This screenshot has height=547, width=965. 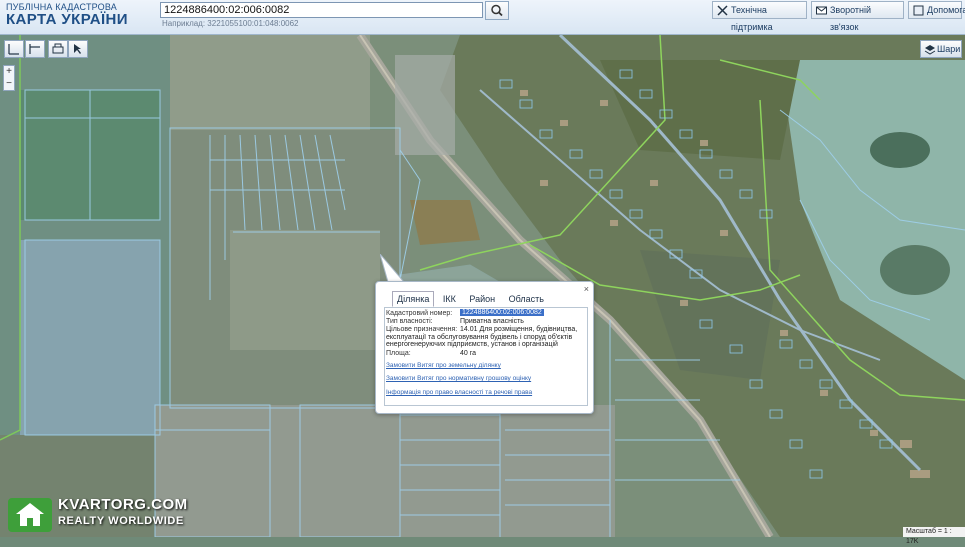 I want to click on zoom-control: + −, so click(x=9, y=78).